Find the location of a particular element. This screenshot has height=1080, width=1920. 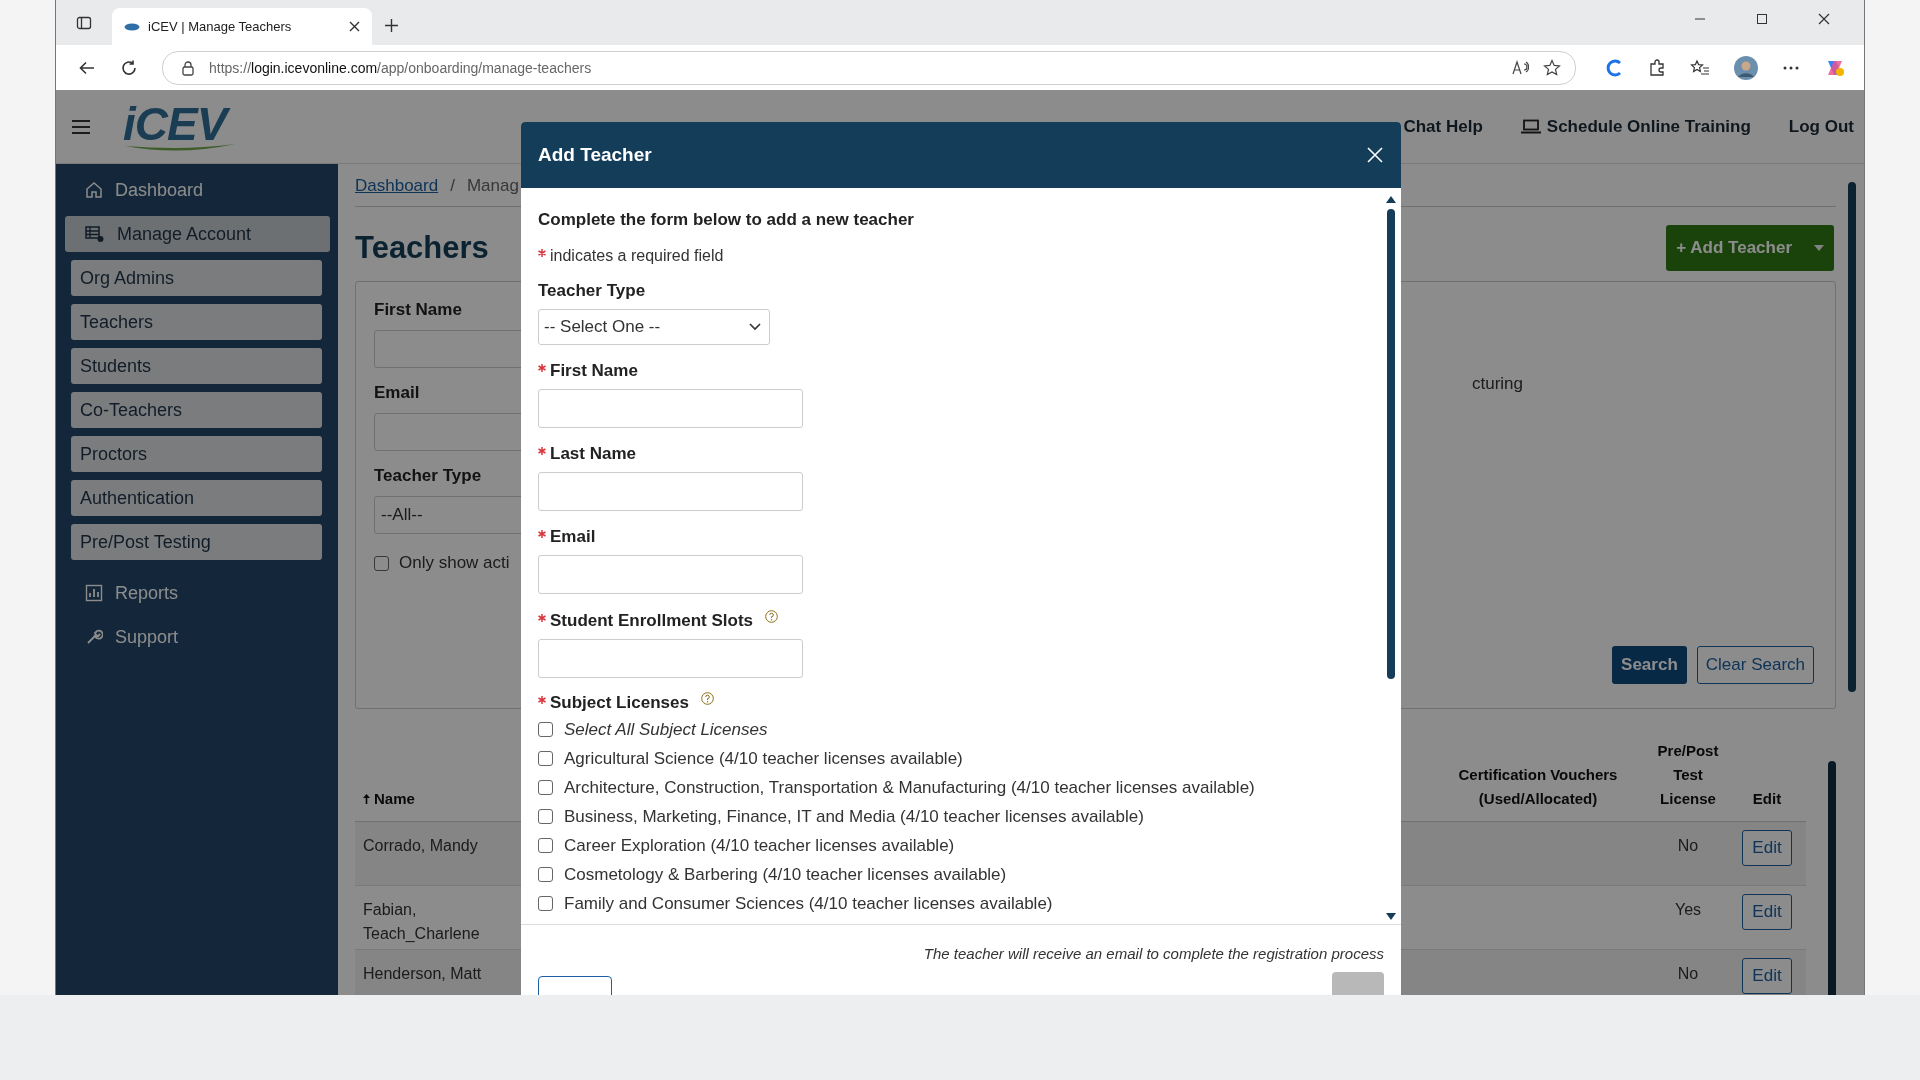

dialog-title: Add Teacher is located at coordinates (595, 155).